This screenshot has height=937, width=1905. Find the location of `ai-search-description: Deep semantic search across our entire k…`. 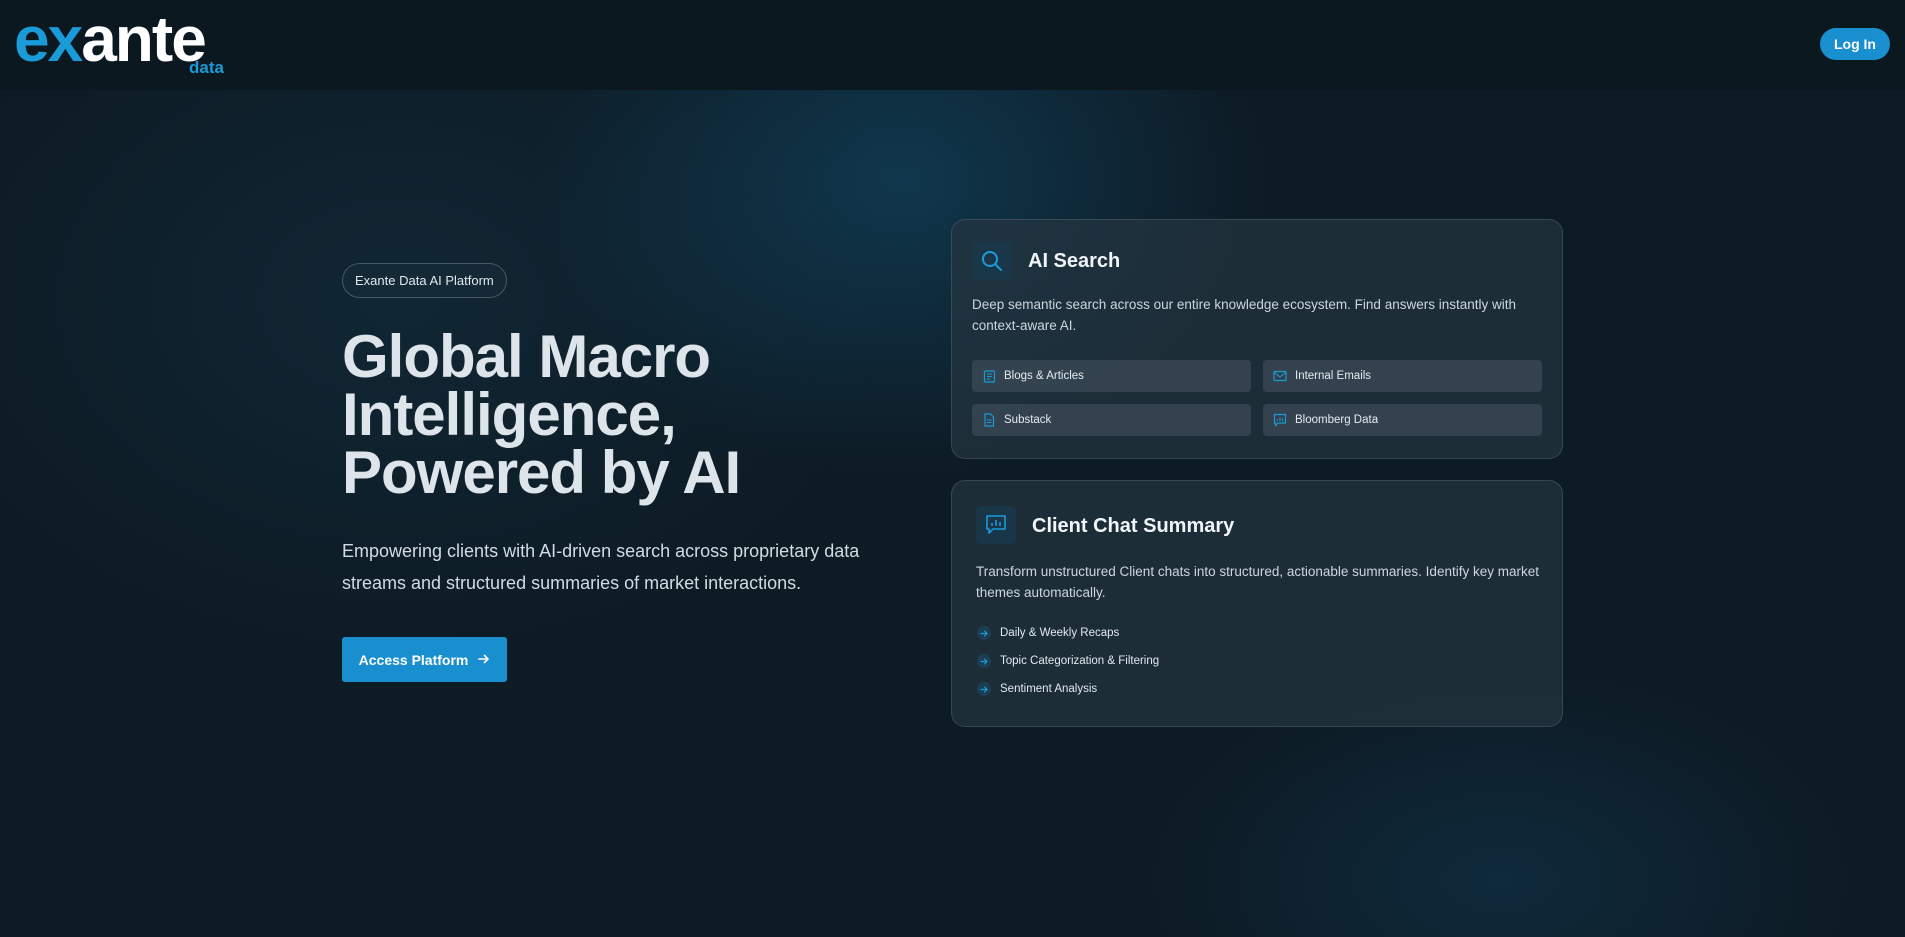

ai-search-description: Deep semantic search across our entire k… is located at coordinates (1244, 315).